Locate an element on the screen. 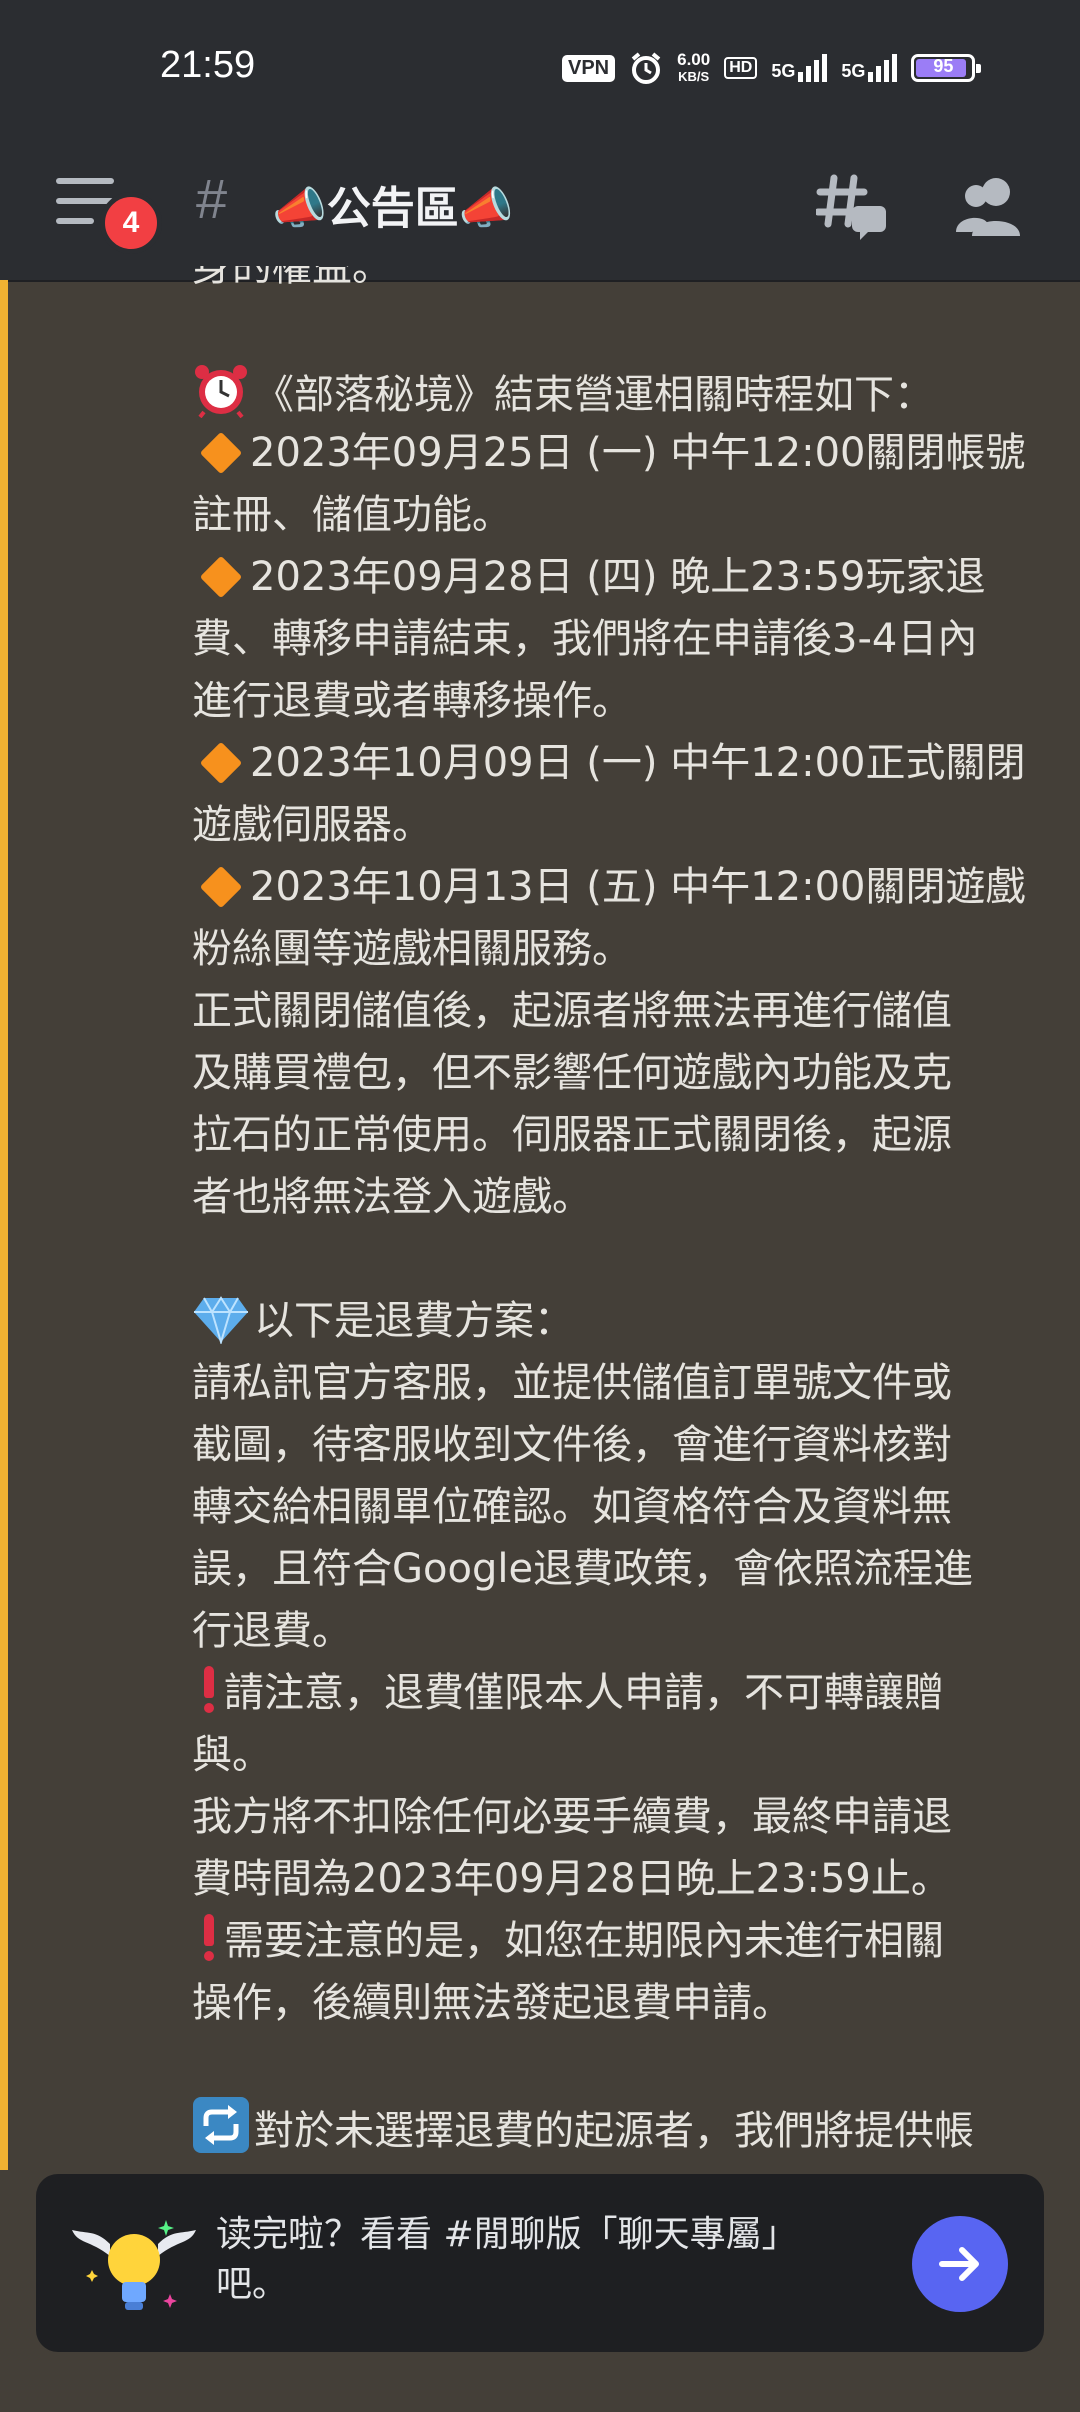  line-text: 轉交給相關單位確認。如資格符合及資料無 is located at coordinates (572, 1507).